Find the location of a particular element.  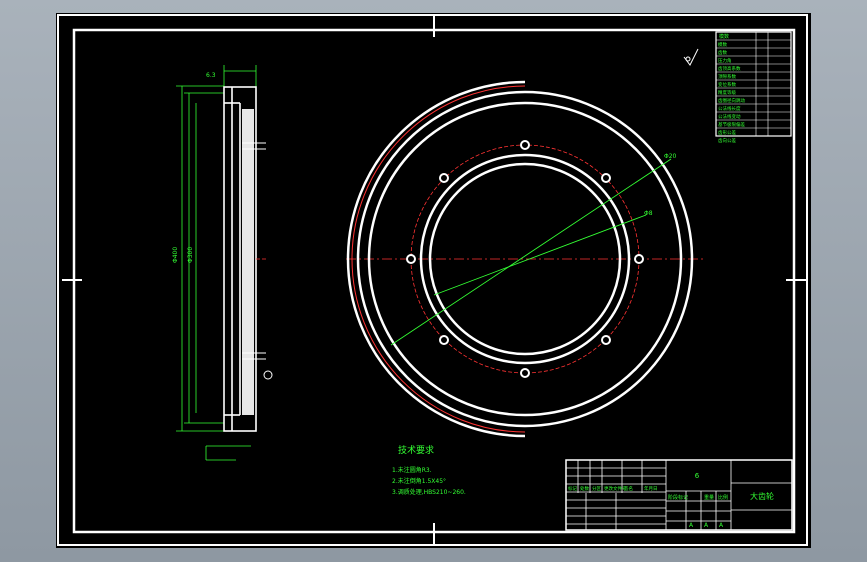

param-row-label: 基节极限偏差 is located at coordinates (731, 124).